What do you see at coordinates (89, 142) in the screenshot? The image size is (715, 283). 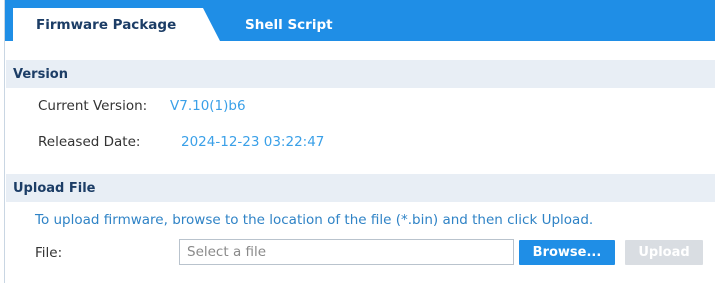 I see `released-date-label: Released Date:` at bounding box center [89, 142].